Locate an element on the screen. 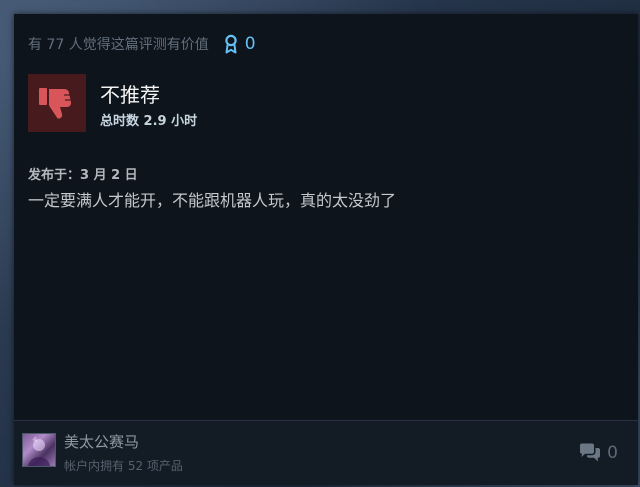  helpful-text: 有 77 人觉得这篇评测有价值 is located at coordinates (118, 45).